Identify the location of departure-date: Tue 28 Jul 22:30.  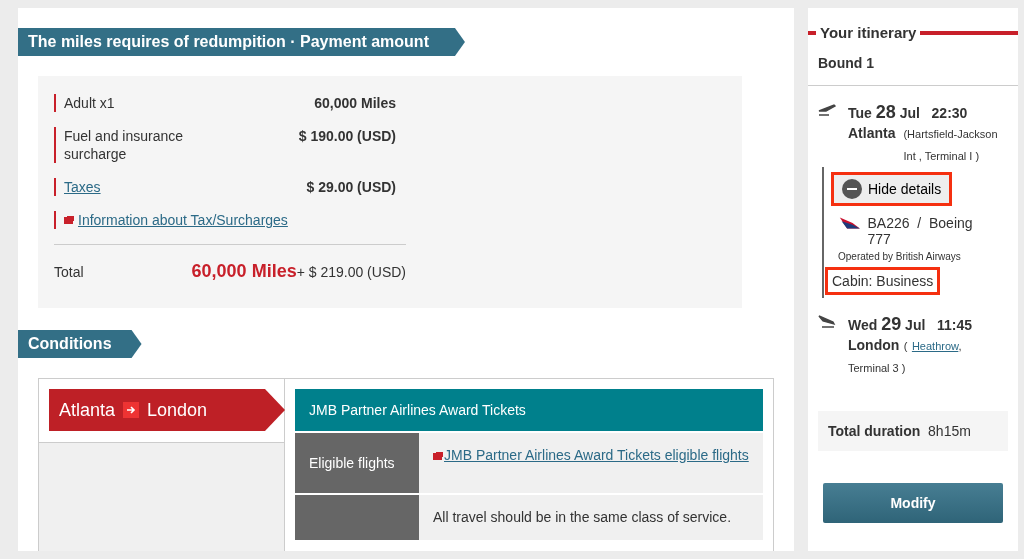
(908, 112).